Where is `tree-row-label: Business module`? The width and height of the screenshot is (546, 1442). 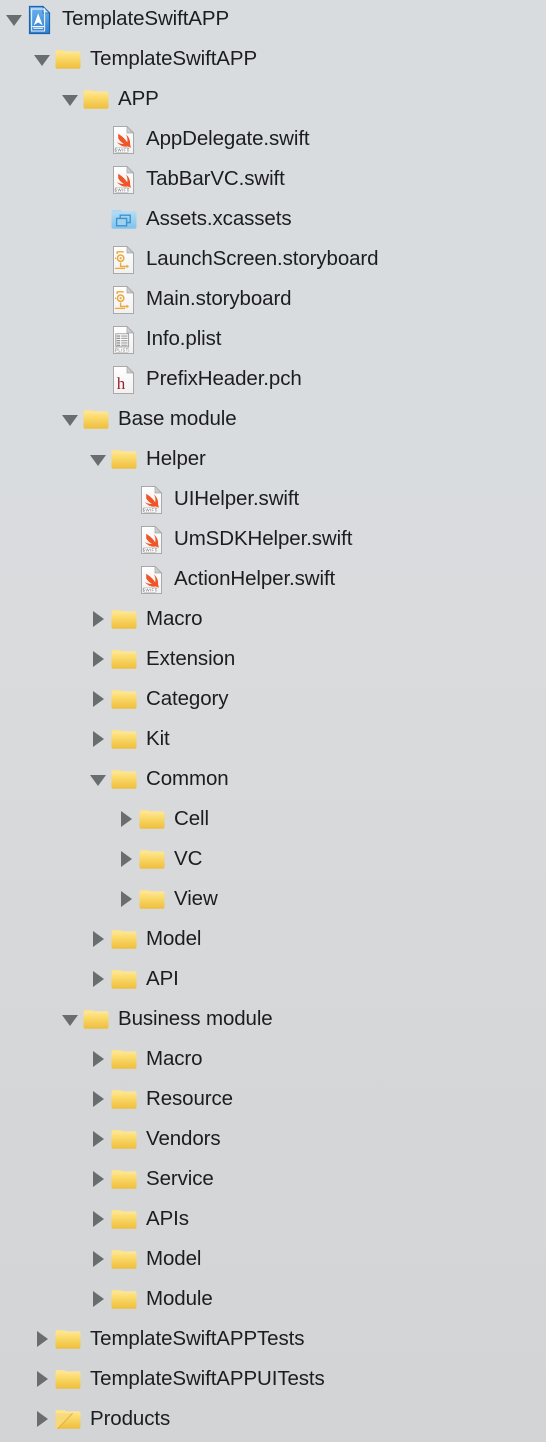 tree-row-label: Business module is located at coordinates (195, 1019).